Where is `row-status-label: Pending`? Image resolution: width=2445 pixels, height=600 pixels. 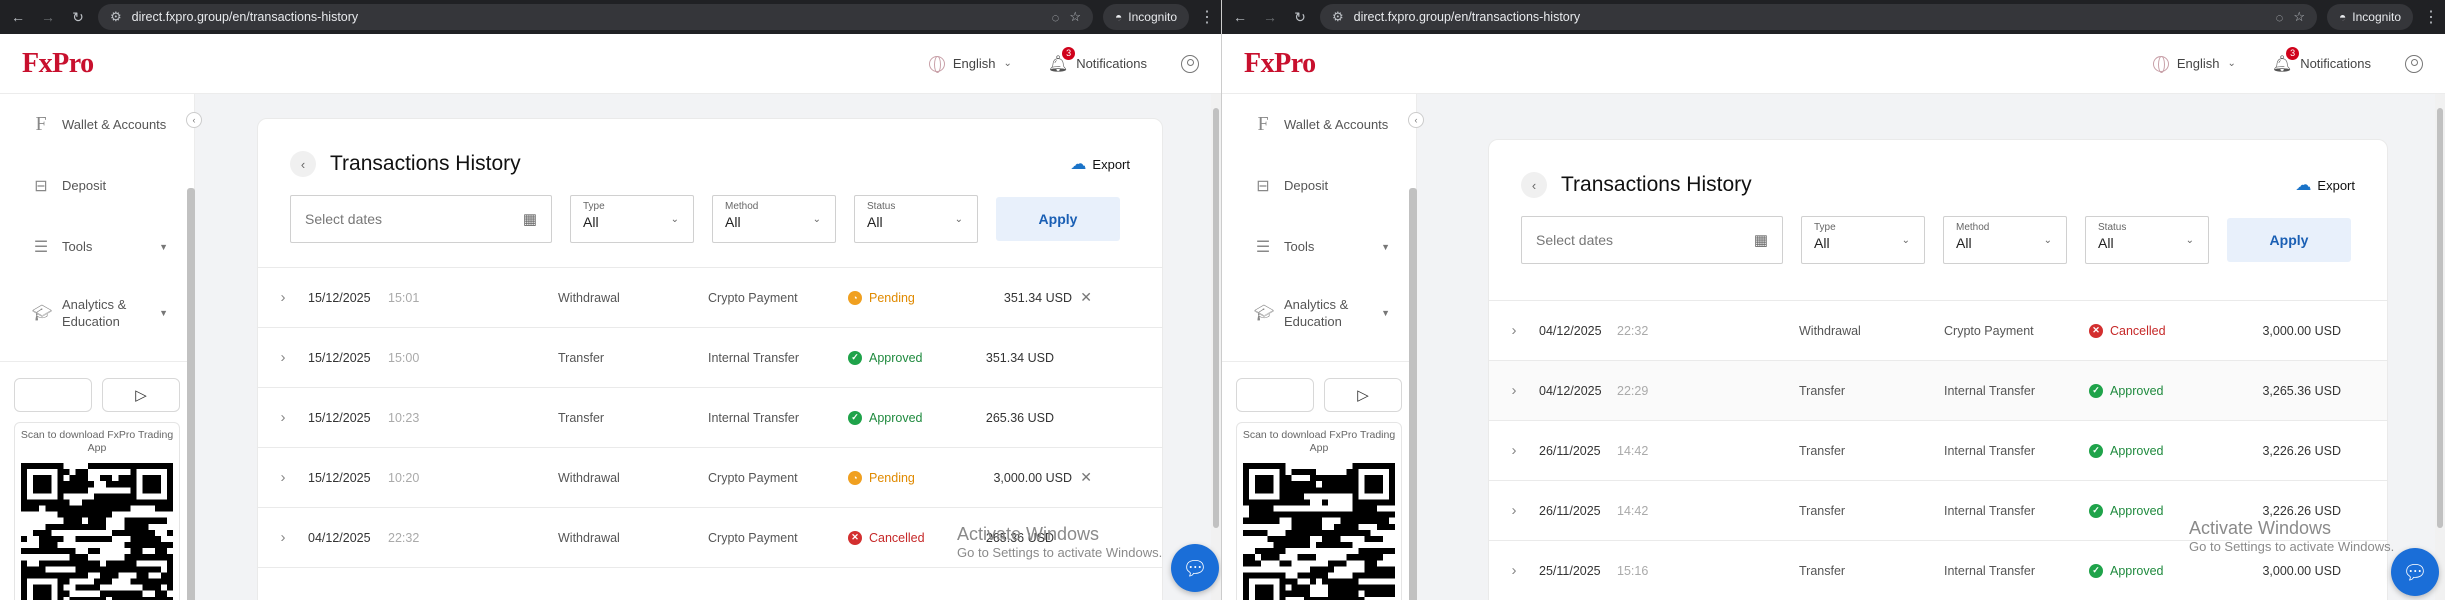 row-status-label: Pending is located at coordinates (892, 477).